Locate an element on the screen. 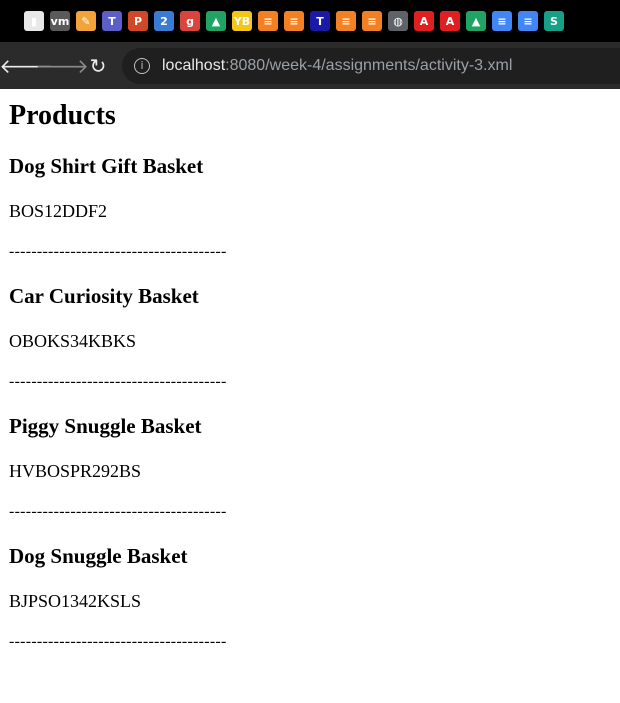 The image size is (620, 703). bookmarks-bar: ▮ vm ✎ T P 2 g ▲ YB ≡ ≡ T ≡ ≡ ◍ A A ▲ ≡ ≡ S is located at coordinates (310, 21).